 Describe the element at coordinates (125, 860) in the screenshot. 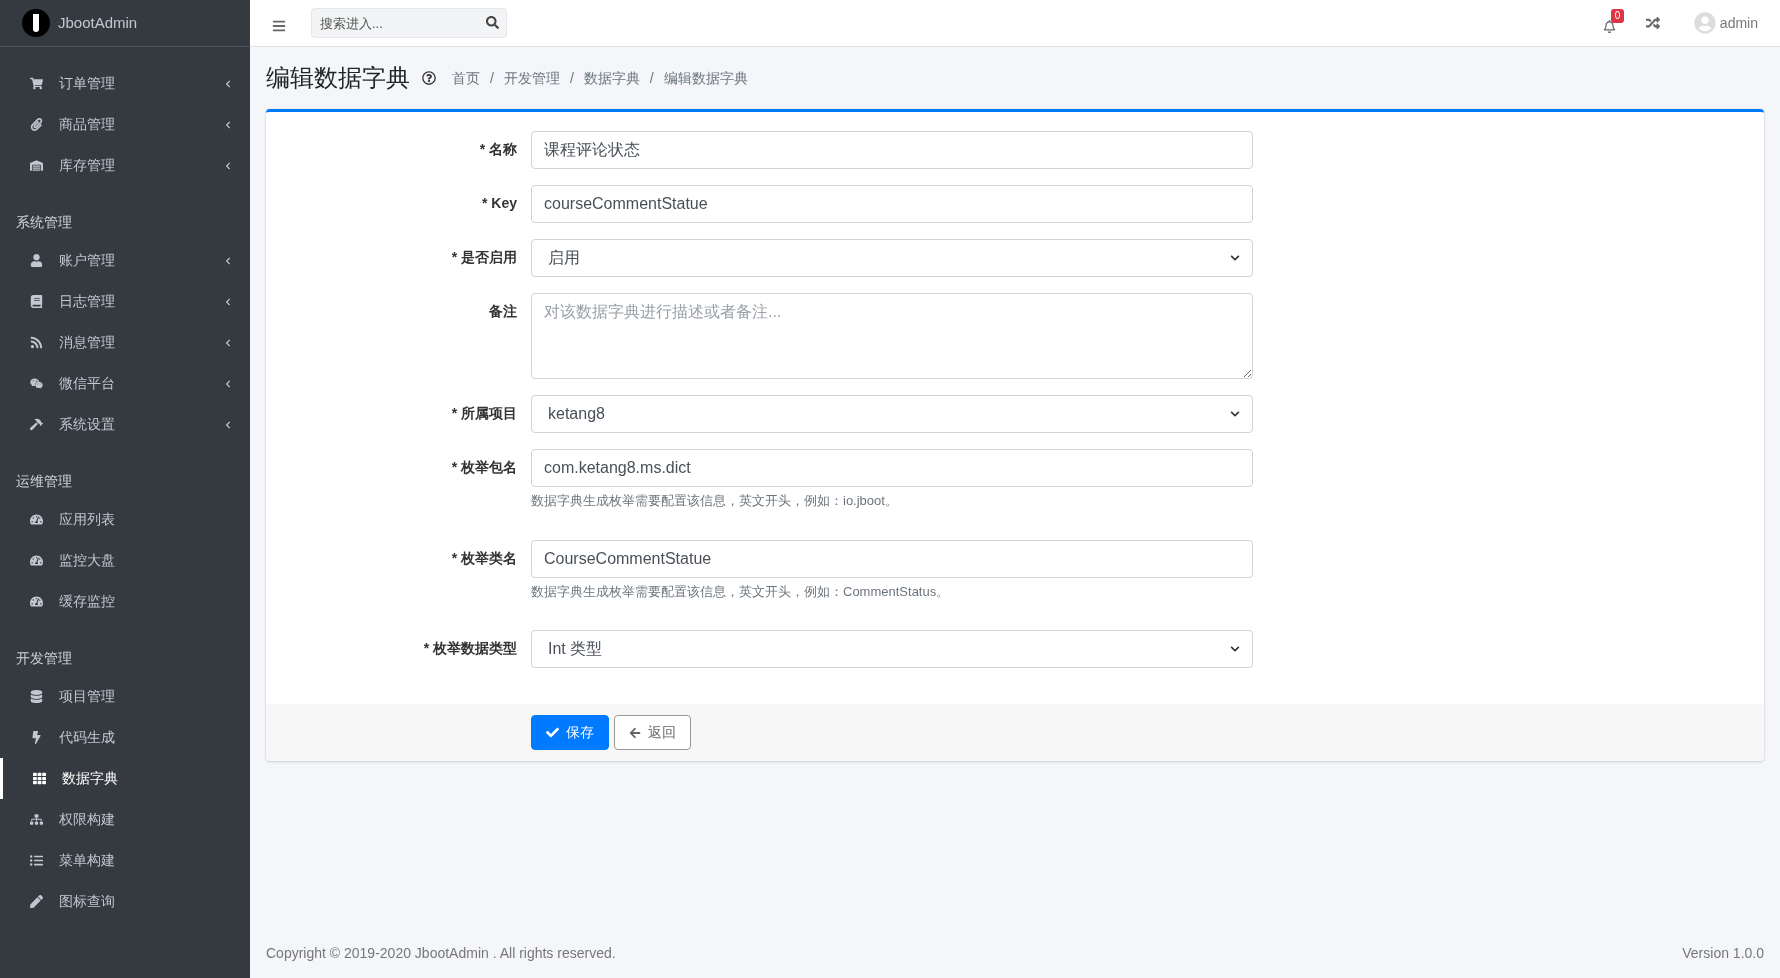

I see `menu-item: 菜单构建` at that location.